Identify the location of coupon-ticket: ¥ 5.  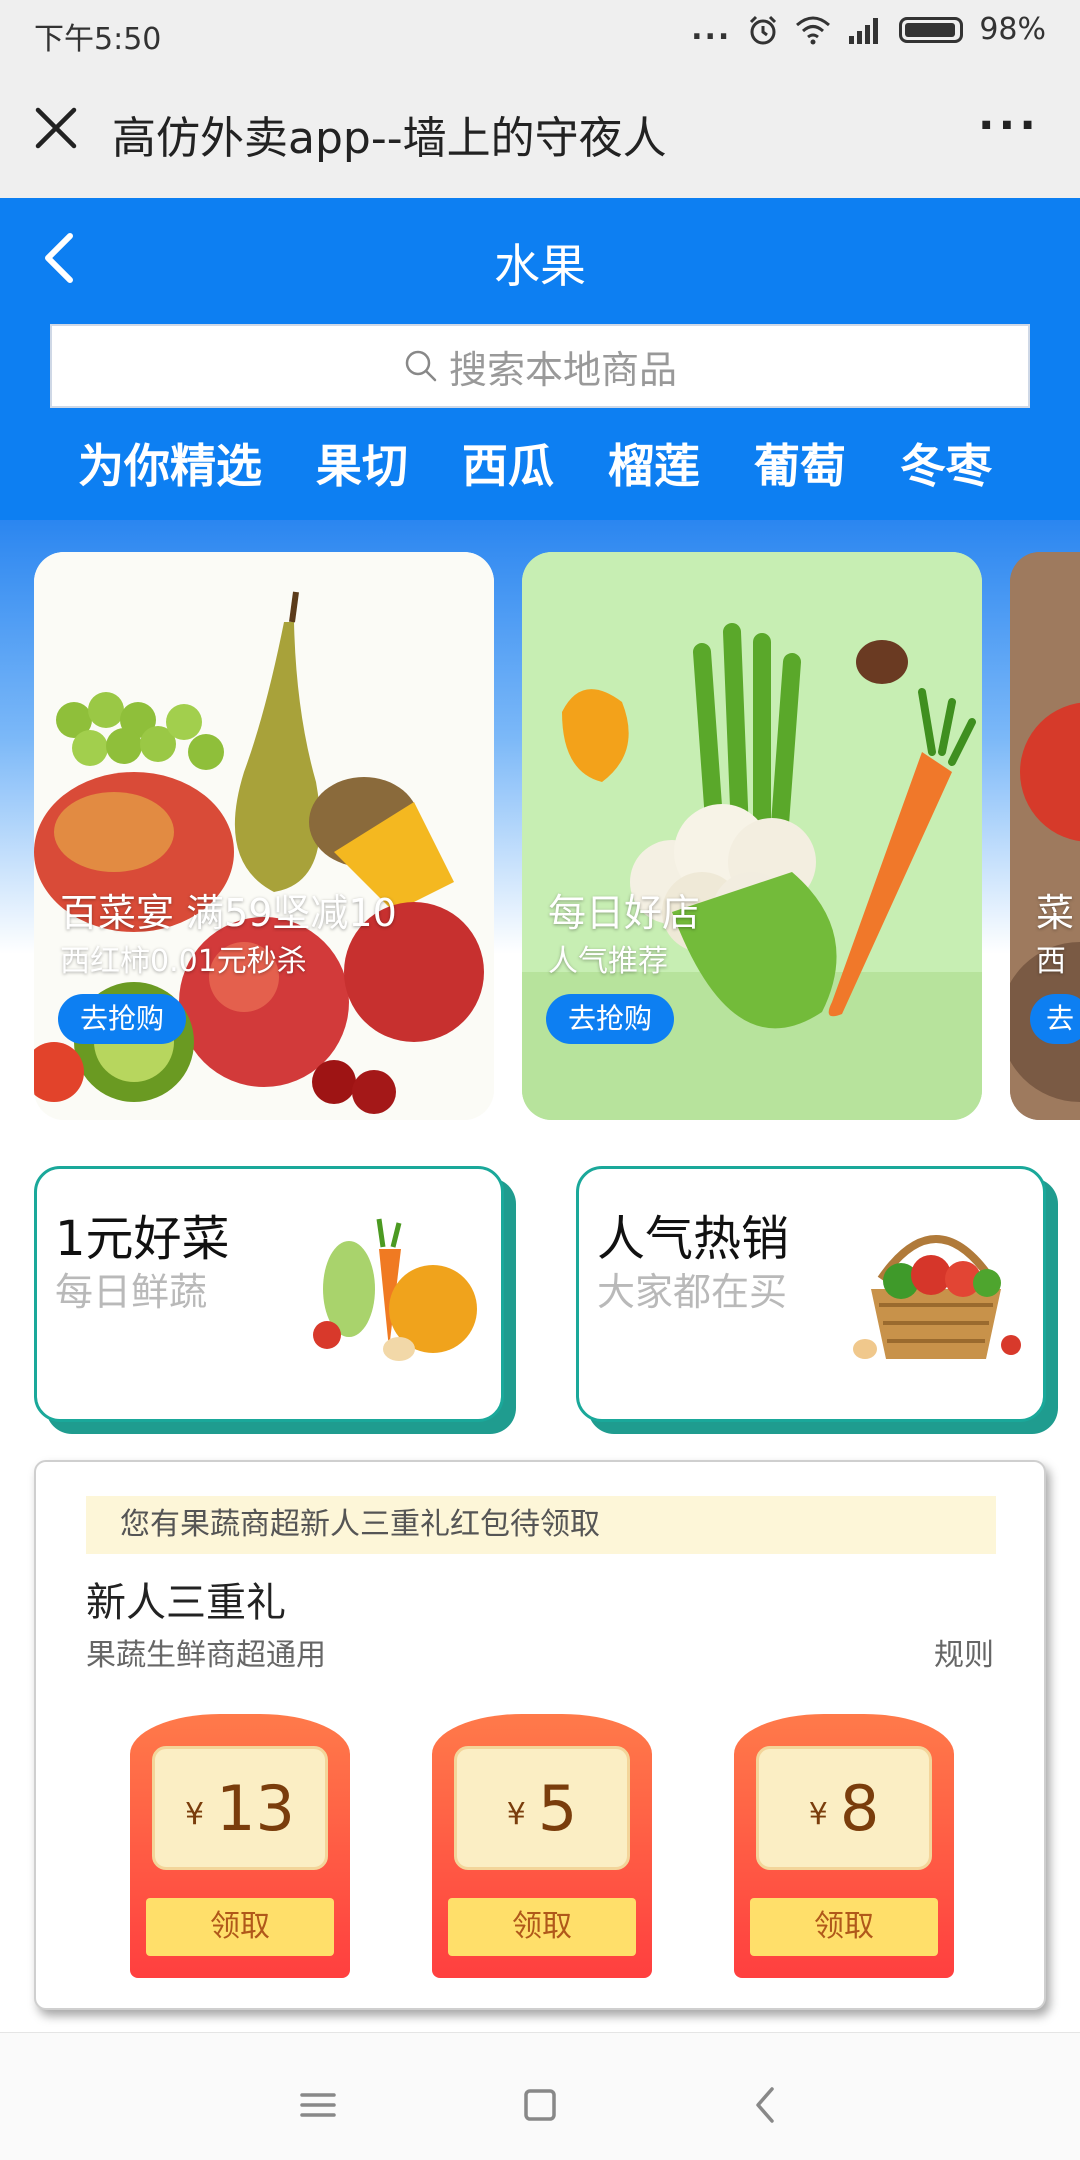
(542, 1808).